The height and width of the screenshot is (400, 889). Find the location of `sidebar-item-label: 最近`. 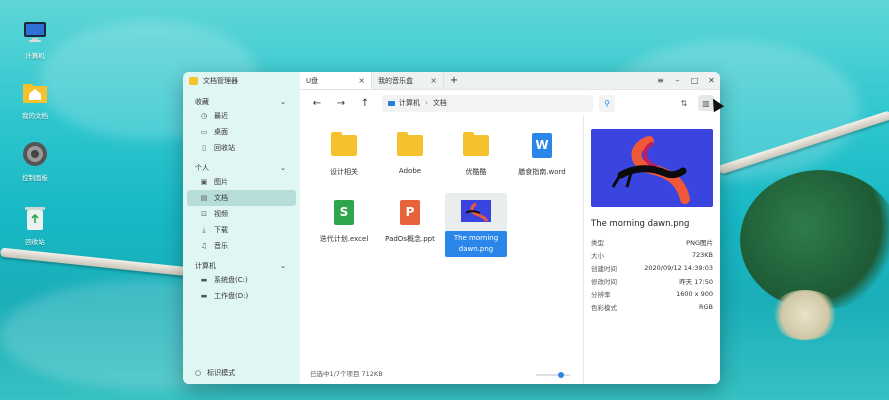

sidebar-item-label: 最近 is located at coordinates (221, 116).